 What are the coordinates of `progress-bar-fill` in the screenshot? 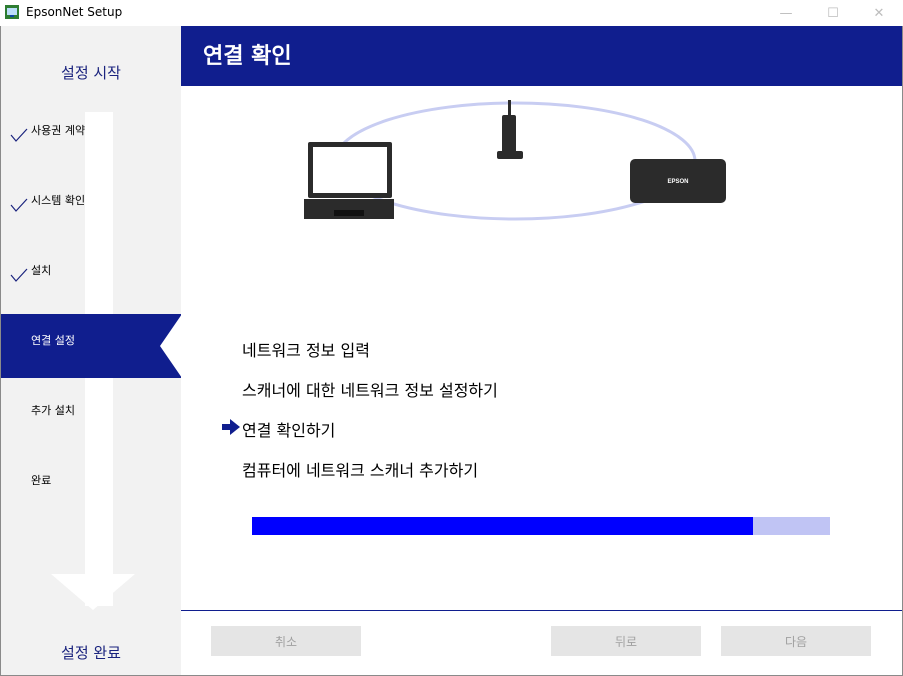 It's located at (503, 526).